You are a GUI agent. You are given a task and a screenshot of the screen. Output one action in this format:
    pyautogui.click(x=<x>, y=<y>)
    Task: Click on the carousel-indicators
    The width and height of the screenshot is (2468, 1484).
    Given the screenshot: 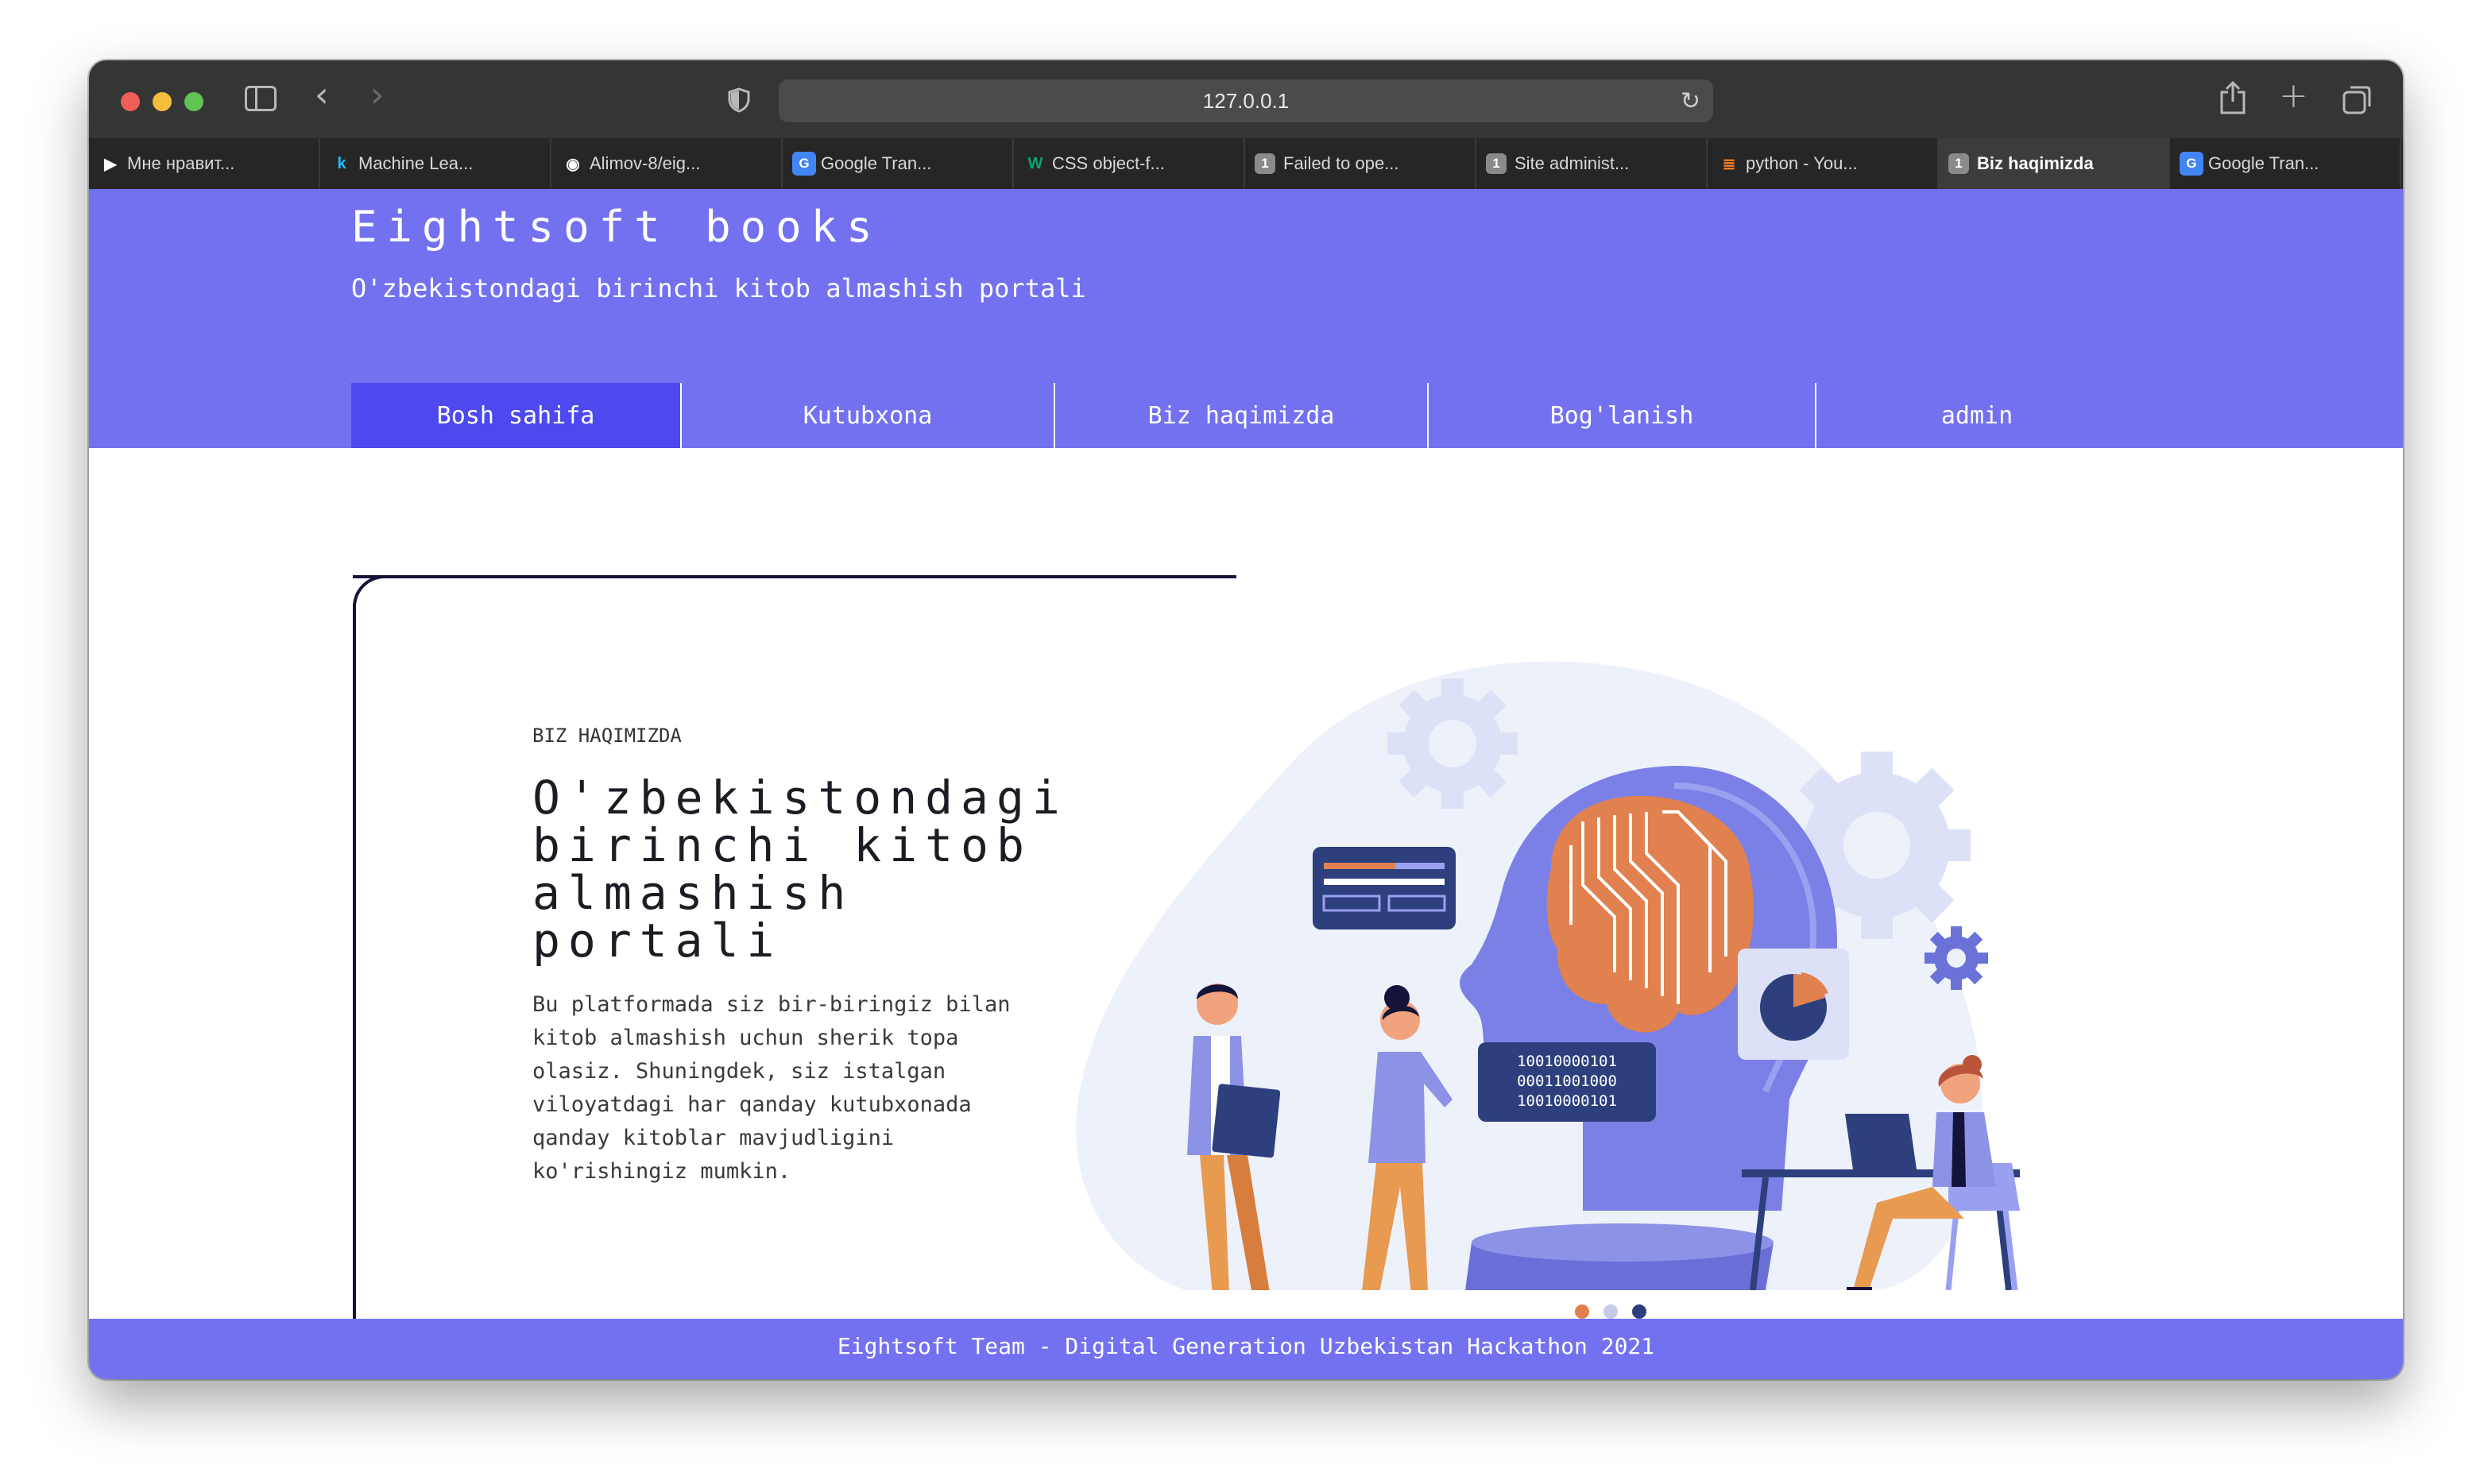 What is the action you would take?
    pyautogui.click(x=1610, y=1312)
    